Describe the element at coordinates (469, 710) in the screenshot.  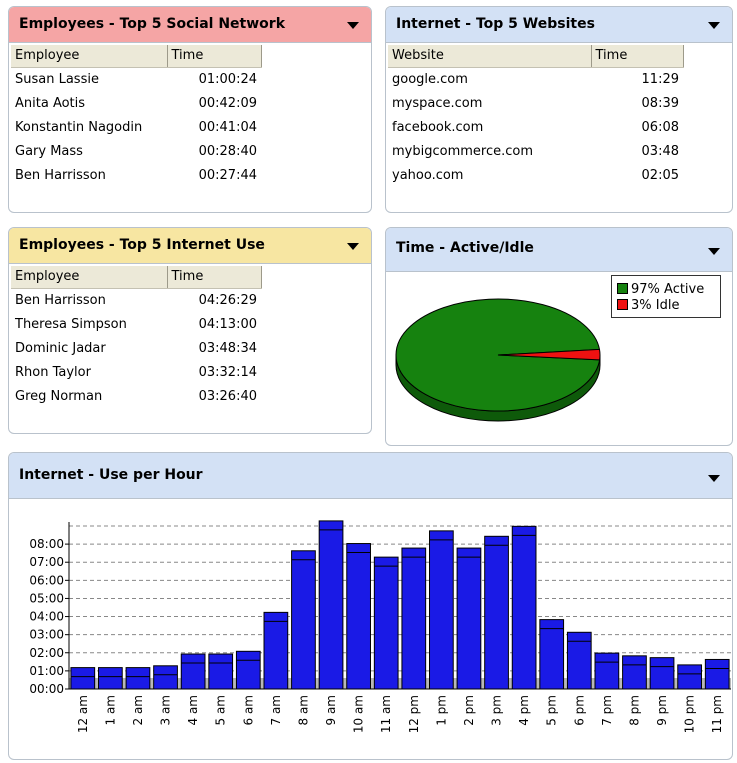
I see `x-tick-label: 2 pm` at that location.